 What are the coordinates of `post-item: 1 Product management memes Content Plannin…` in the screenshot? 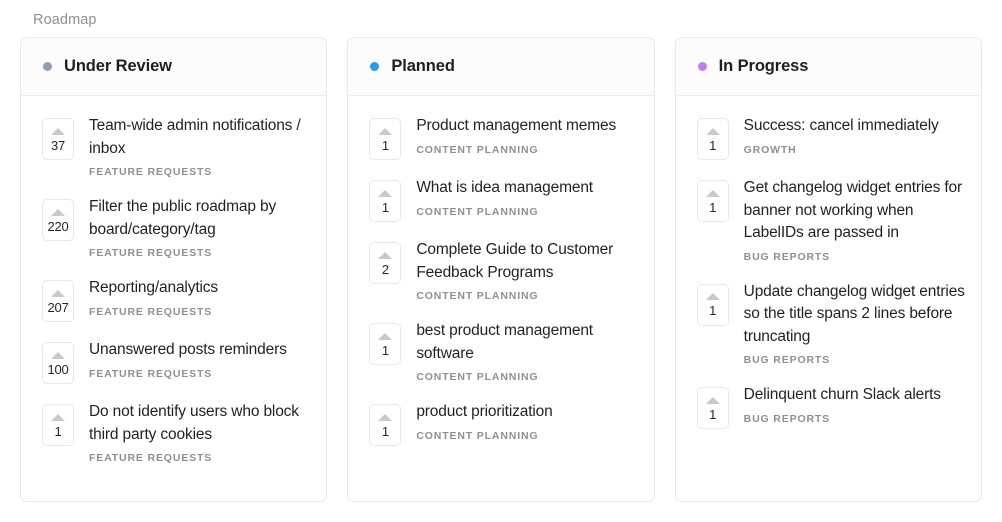 It's located at (500, 138).